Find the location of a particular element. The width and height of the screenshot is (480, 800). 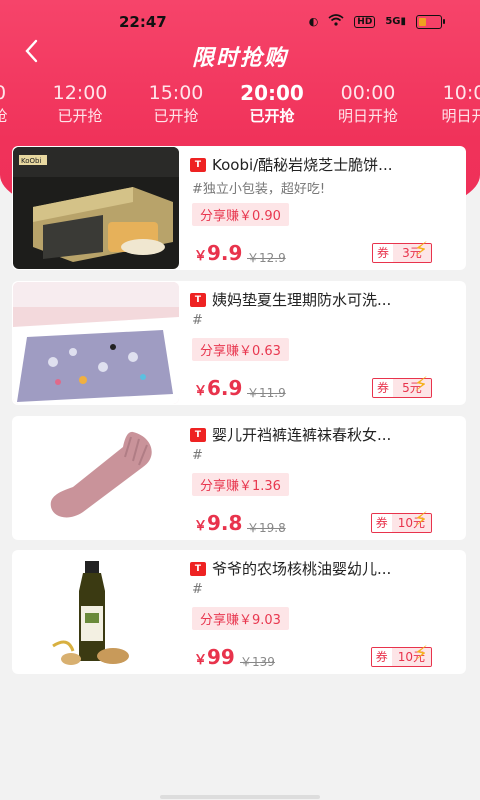

nav-bar: 限时抢购 is located at coordinates (240, 55).